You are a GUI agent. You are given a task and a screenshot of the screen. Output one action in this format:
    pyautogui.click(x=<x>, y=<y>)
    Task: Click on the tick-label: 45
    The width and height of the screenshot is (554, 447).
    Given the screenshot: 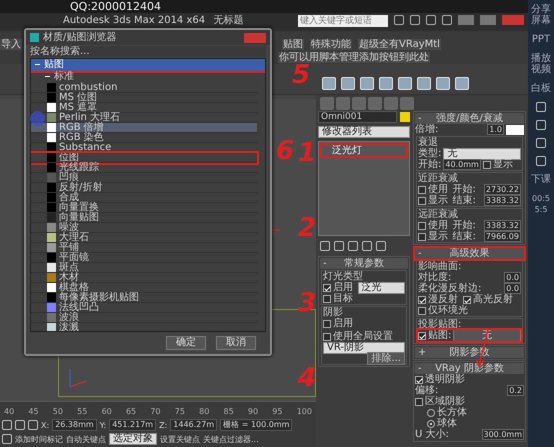 What is the action you would take?
    pyautogui.click(x=33, y=411)
    